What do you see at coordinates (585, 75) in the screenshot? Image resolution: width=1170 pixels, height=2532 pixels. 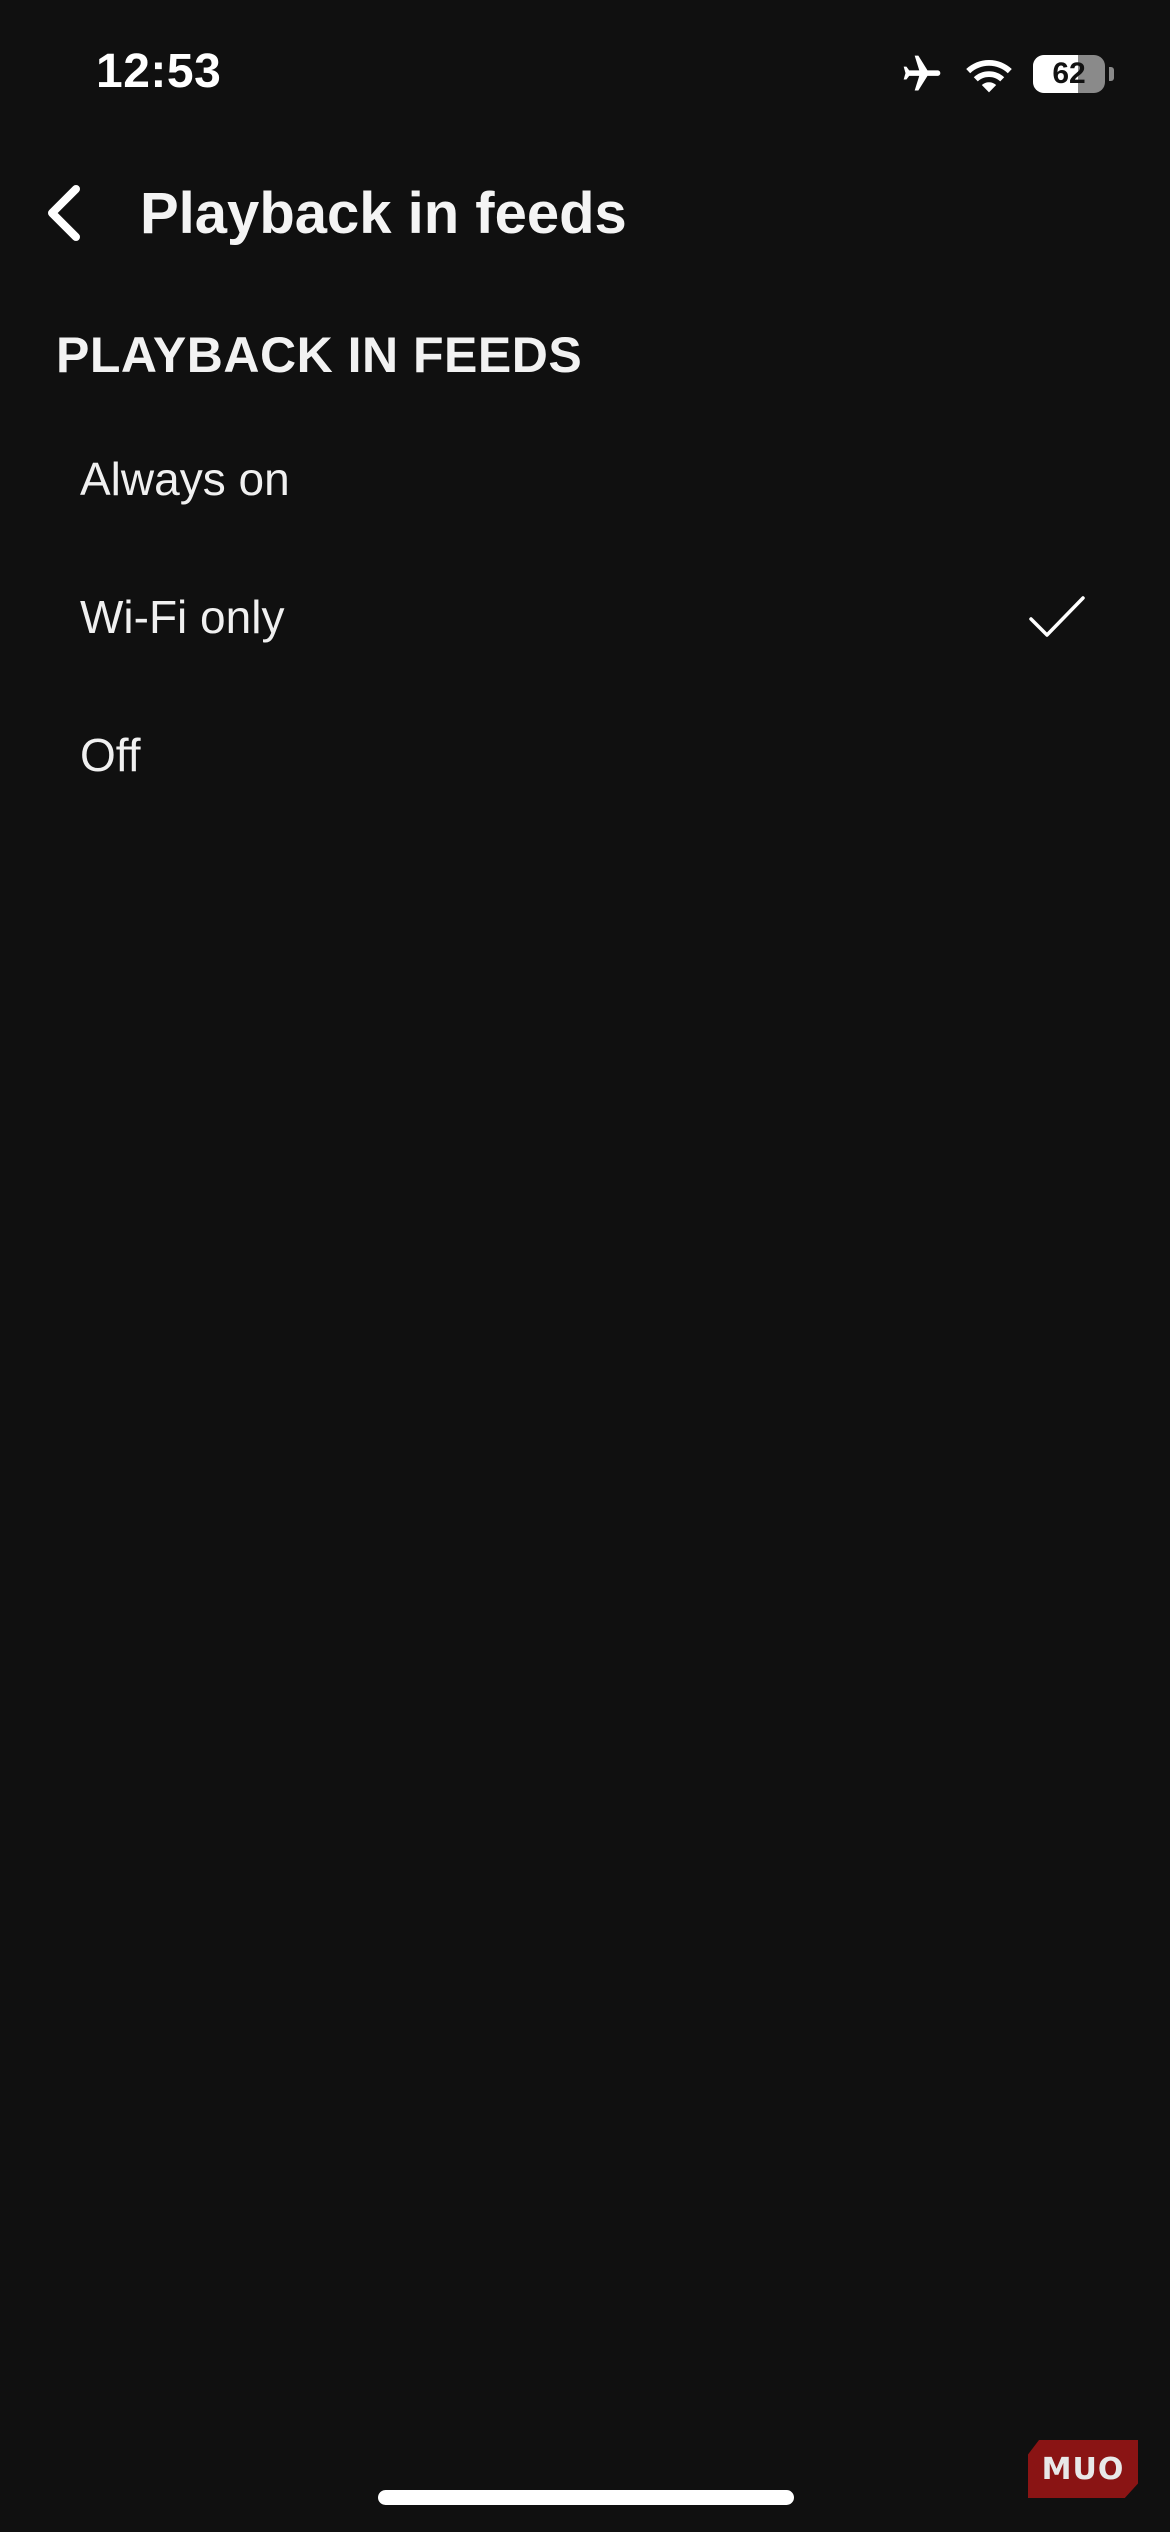 I see `status-bar: 12:53 62` at bounding box center [585, 75].